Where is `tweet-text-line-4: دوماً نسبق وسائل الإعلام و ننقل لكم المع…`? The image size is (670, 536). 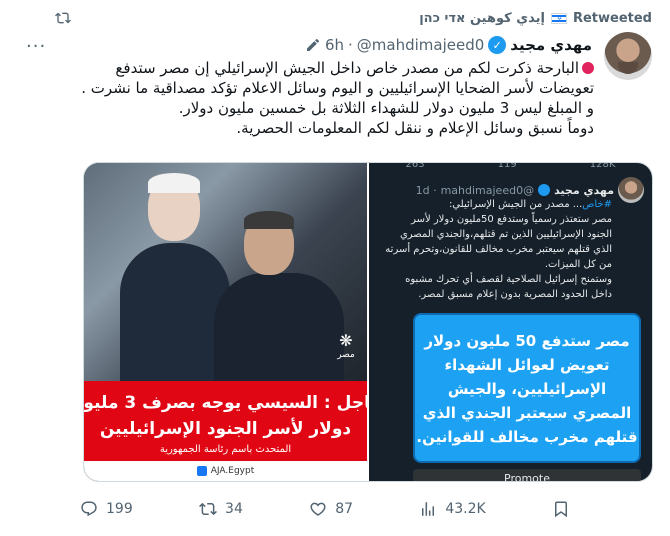 tweet-text-line-4: دوماً نسبق وسائل الإعلام و ننقل لكم المع… is located at coordinates (415, 128).